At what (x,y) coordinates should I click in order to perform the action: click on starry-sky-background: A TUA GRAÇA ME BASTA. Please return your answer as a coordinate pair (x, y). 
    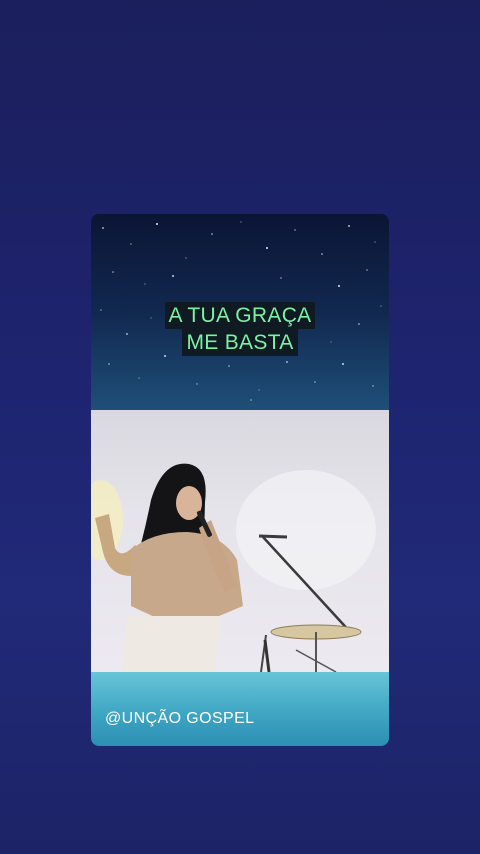
    Looking at the image, I should click on (240, 312).